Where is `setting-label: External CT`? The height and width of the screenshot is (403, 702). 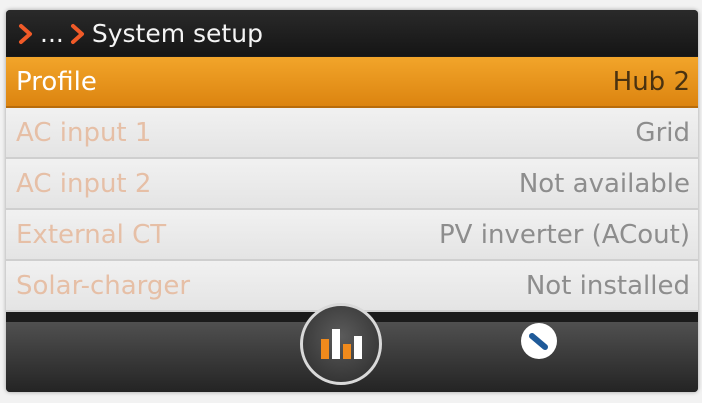
setting-label: External CT is located at coordinates (91, 234).